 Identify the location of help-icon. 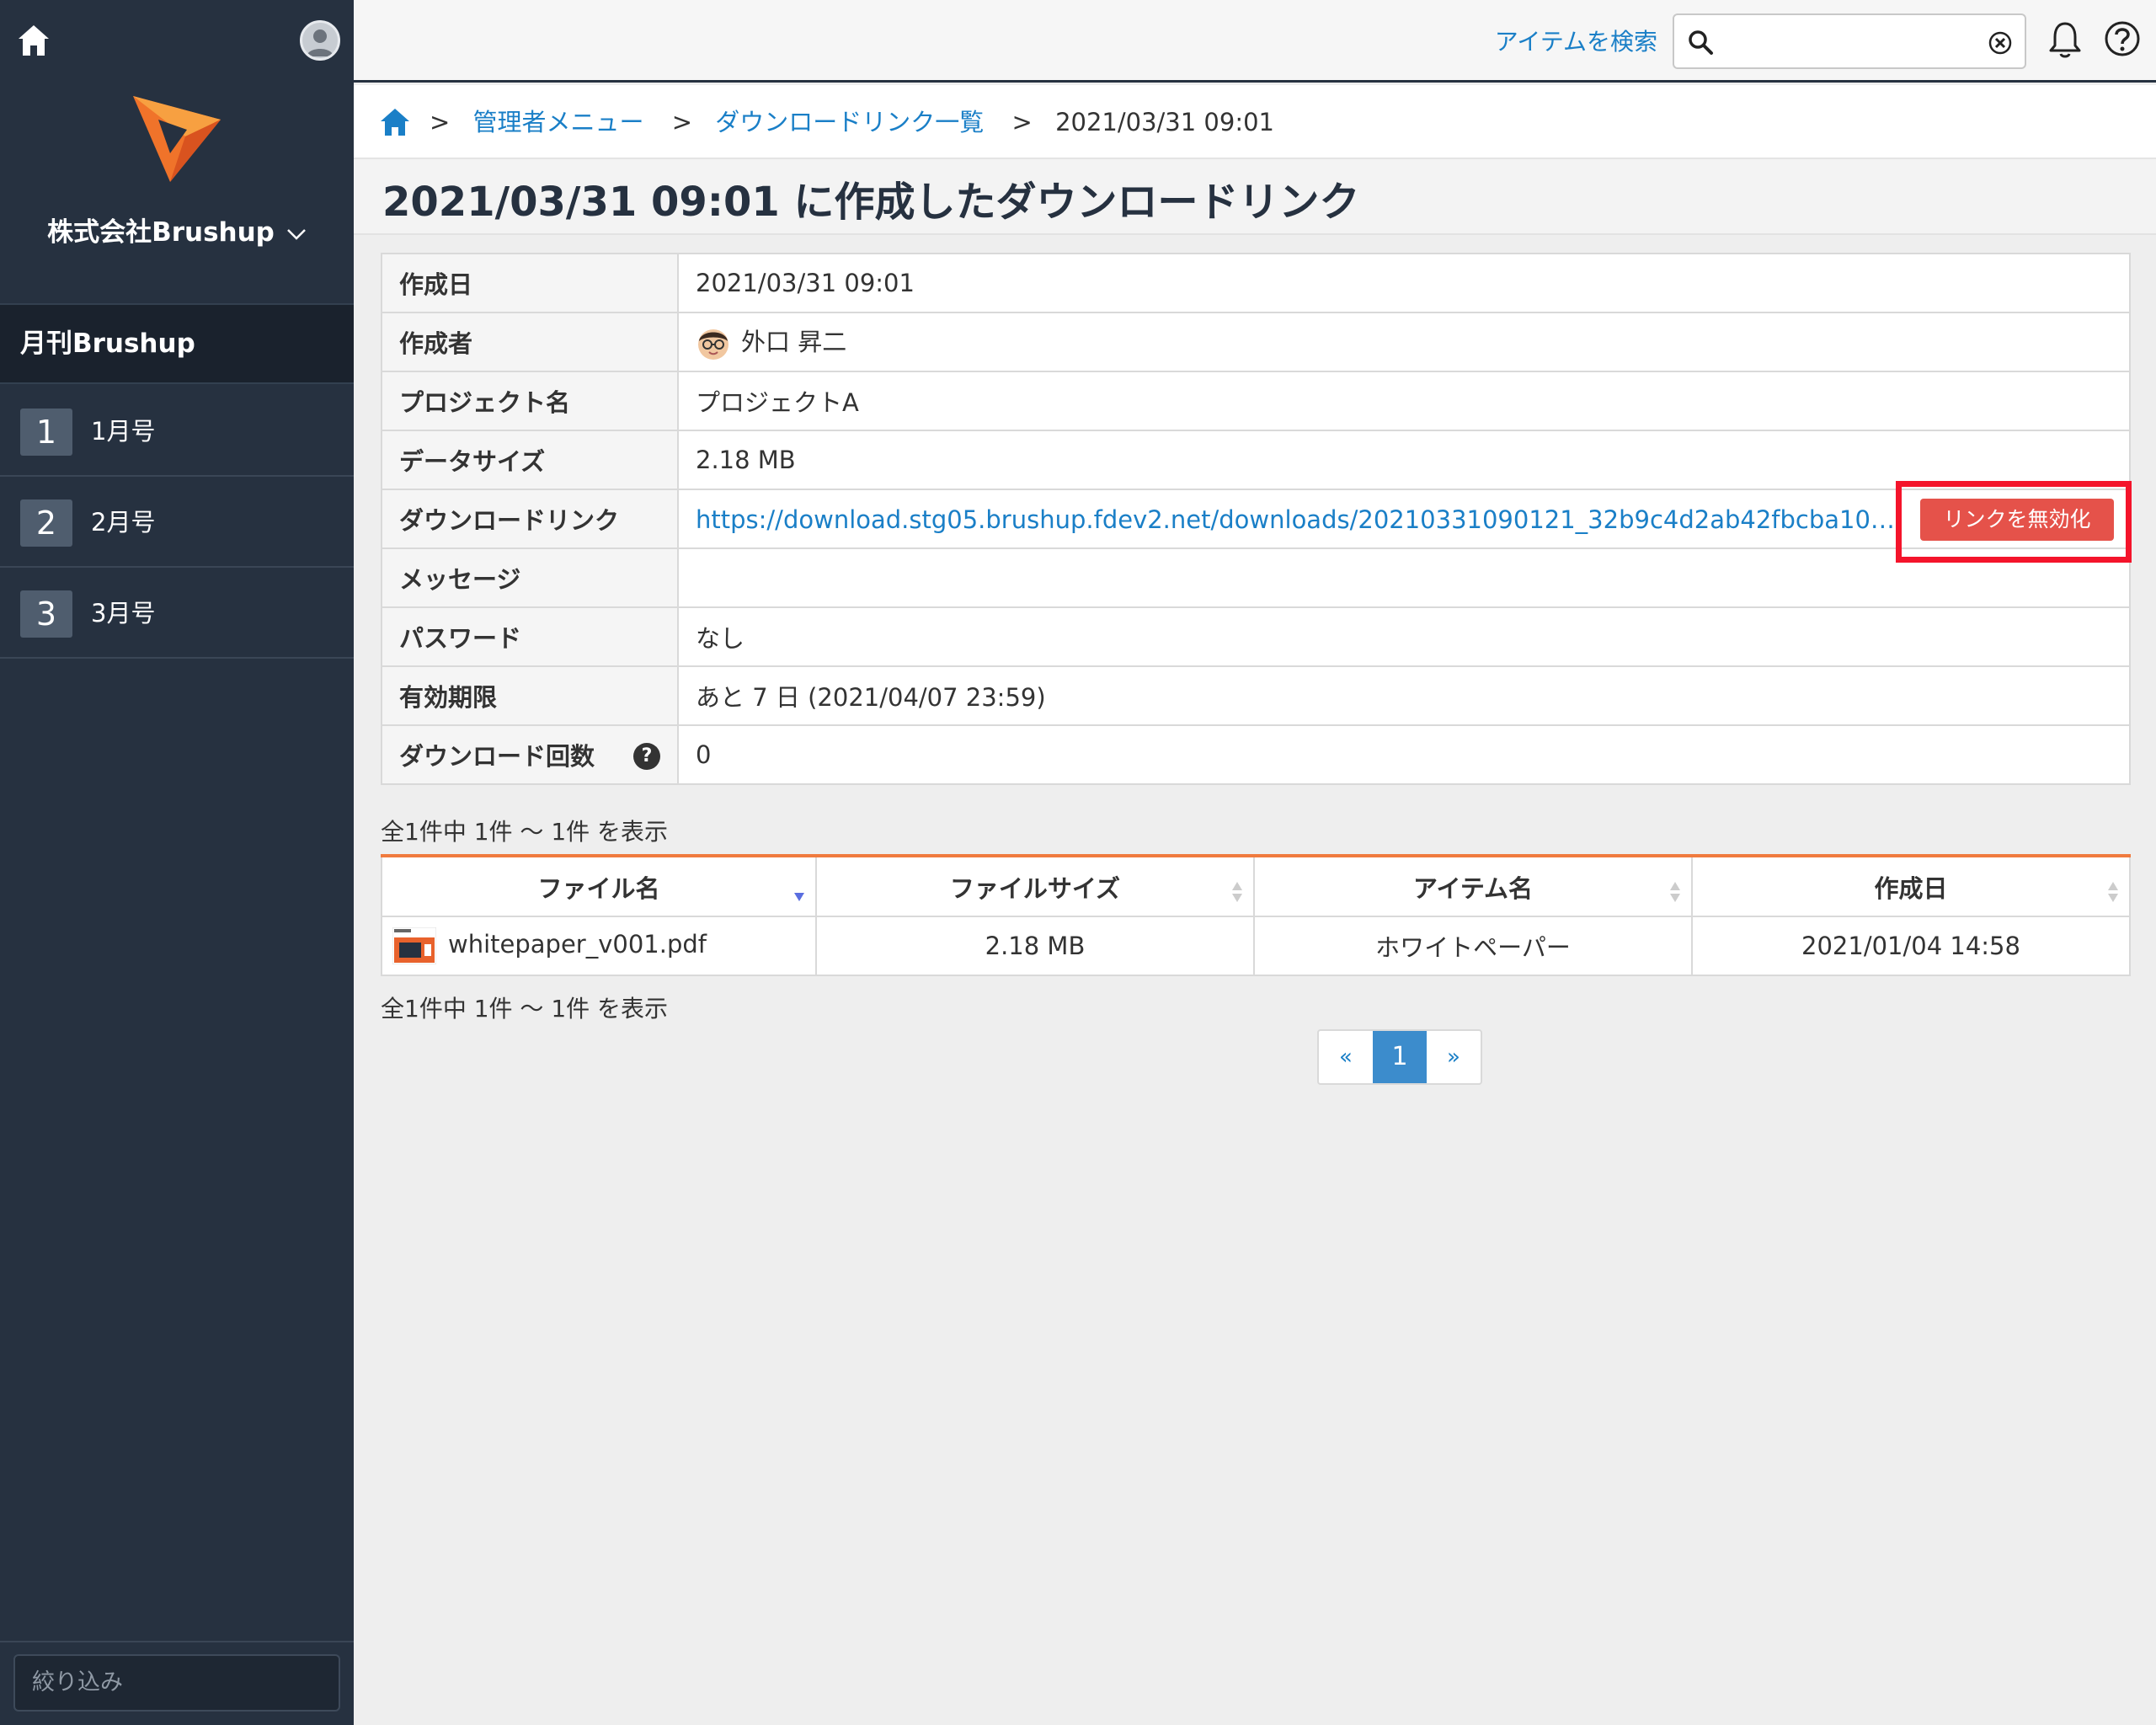
(2122, 38).